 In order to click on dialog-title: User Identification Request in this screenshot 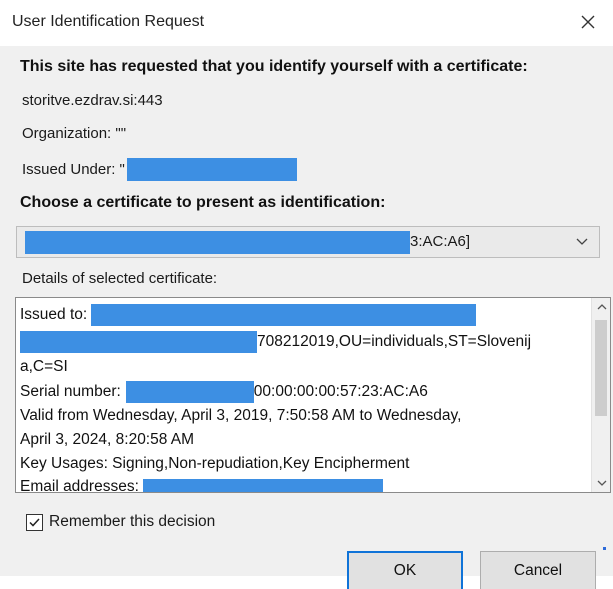, I will do `click(108, 21)`.